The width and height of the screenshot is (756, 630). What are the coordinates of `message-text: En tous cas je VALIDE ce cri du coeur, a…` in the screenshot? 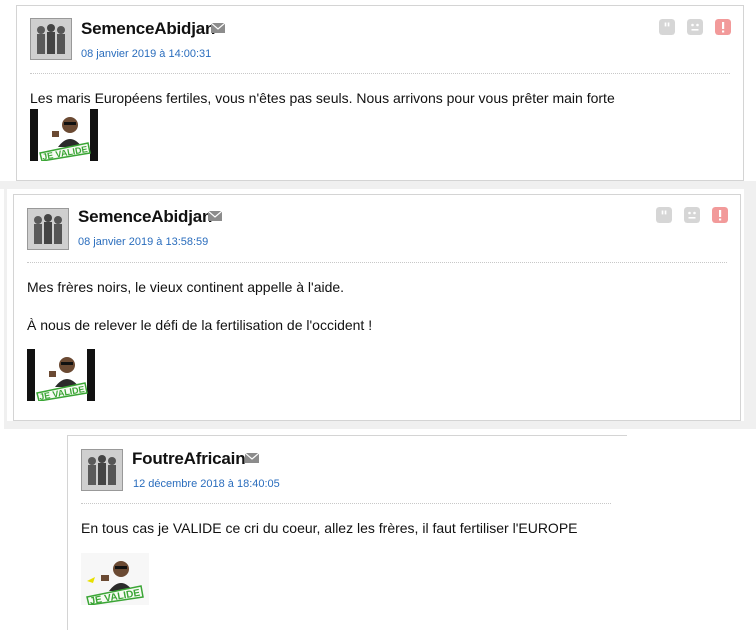 It's located at (329, 528).